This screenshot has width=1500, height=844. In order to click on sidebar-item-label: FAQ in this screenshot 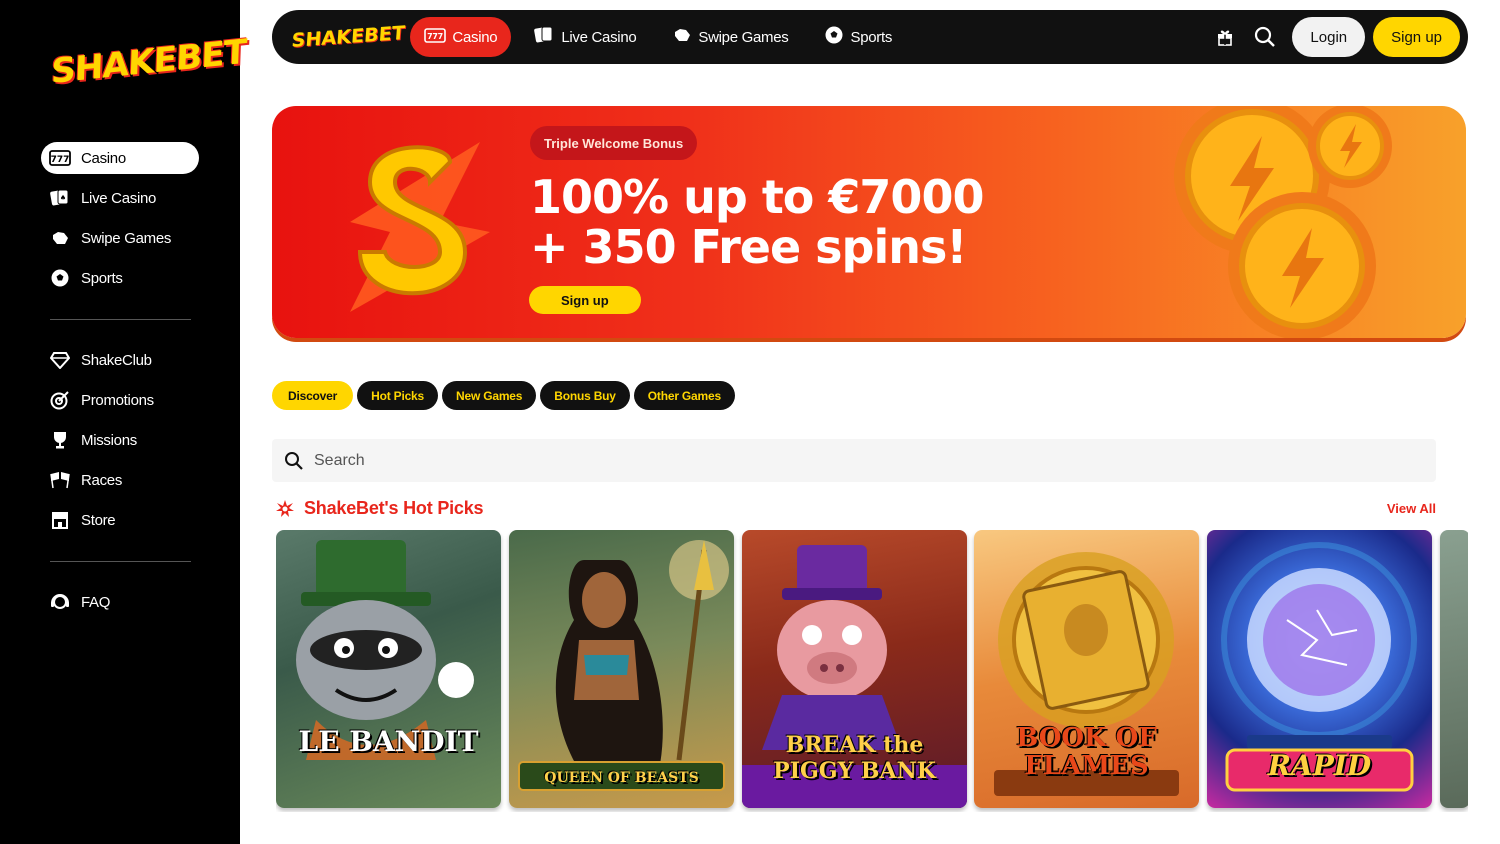, I will do `click(96, 602)`.